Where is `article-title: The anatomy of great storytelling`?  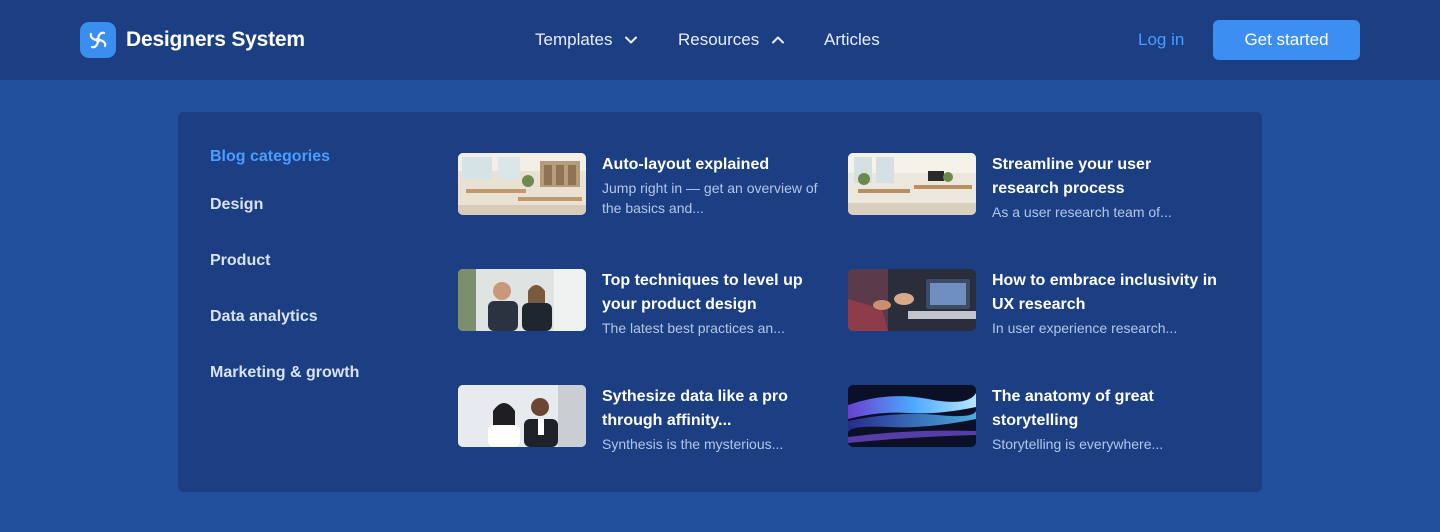 article-title: The anatomy of great storytelling is located at coordinates (1073, 408).